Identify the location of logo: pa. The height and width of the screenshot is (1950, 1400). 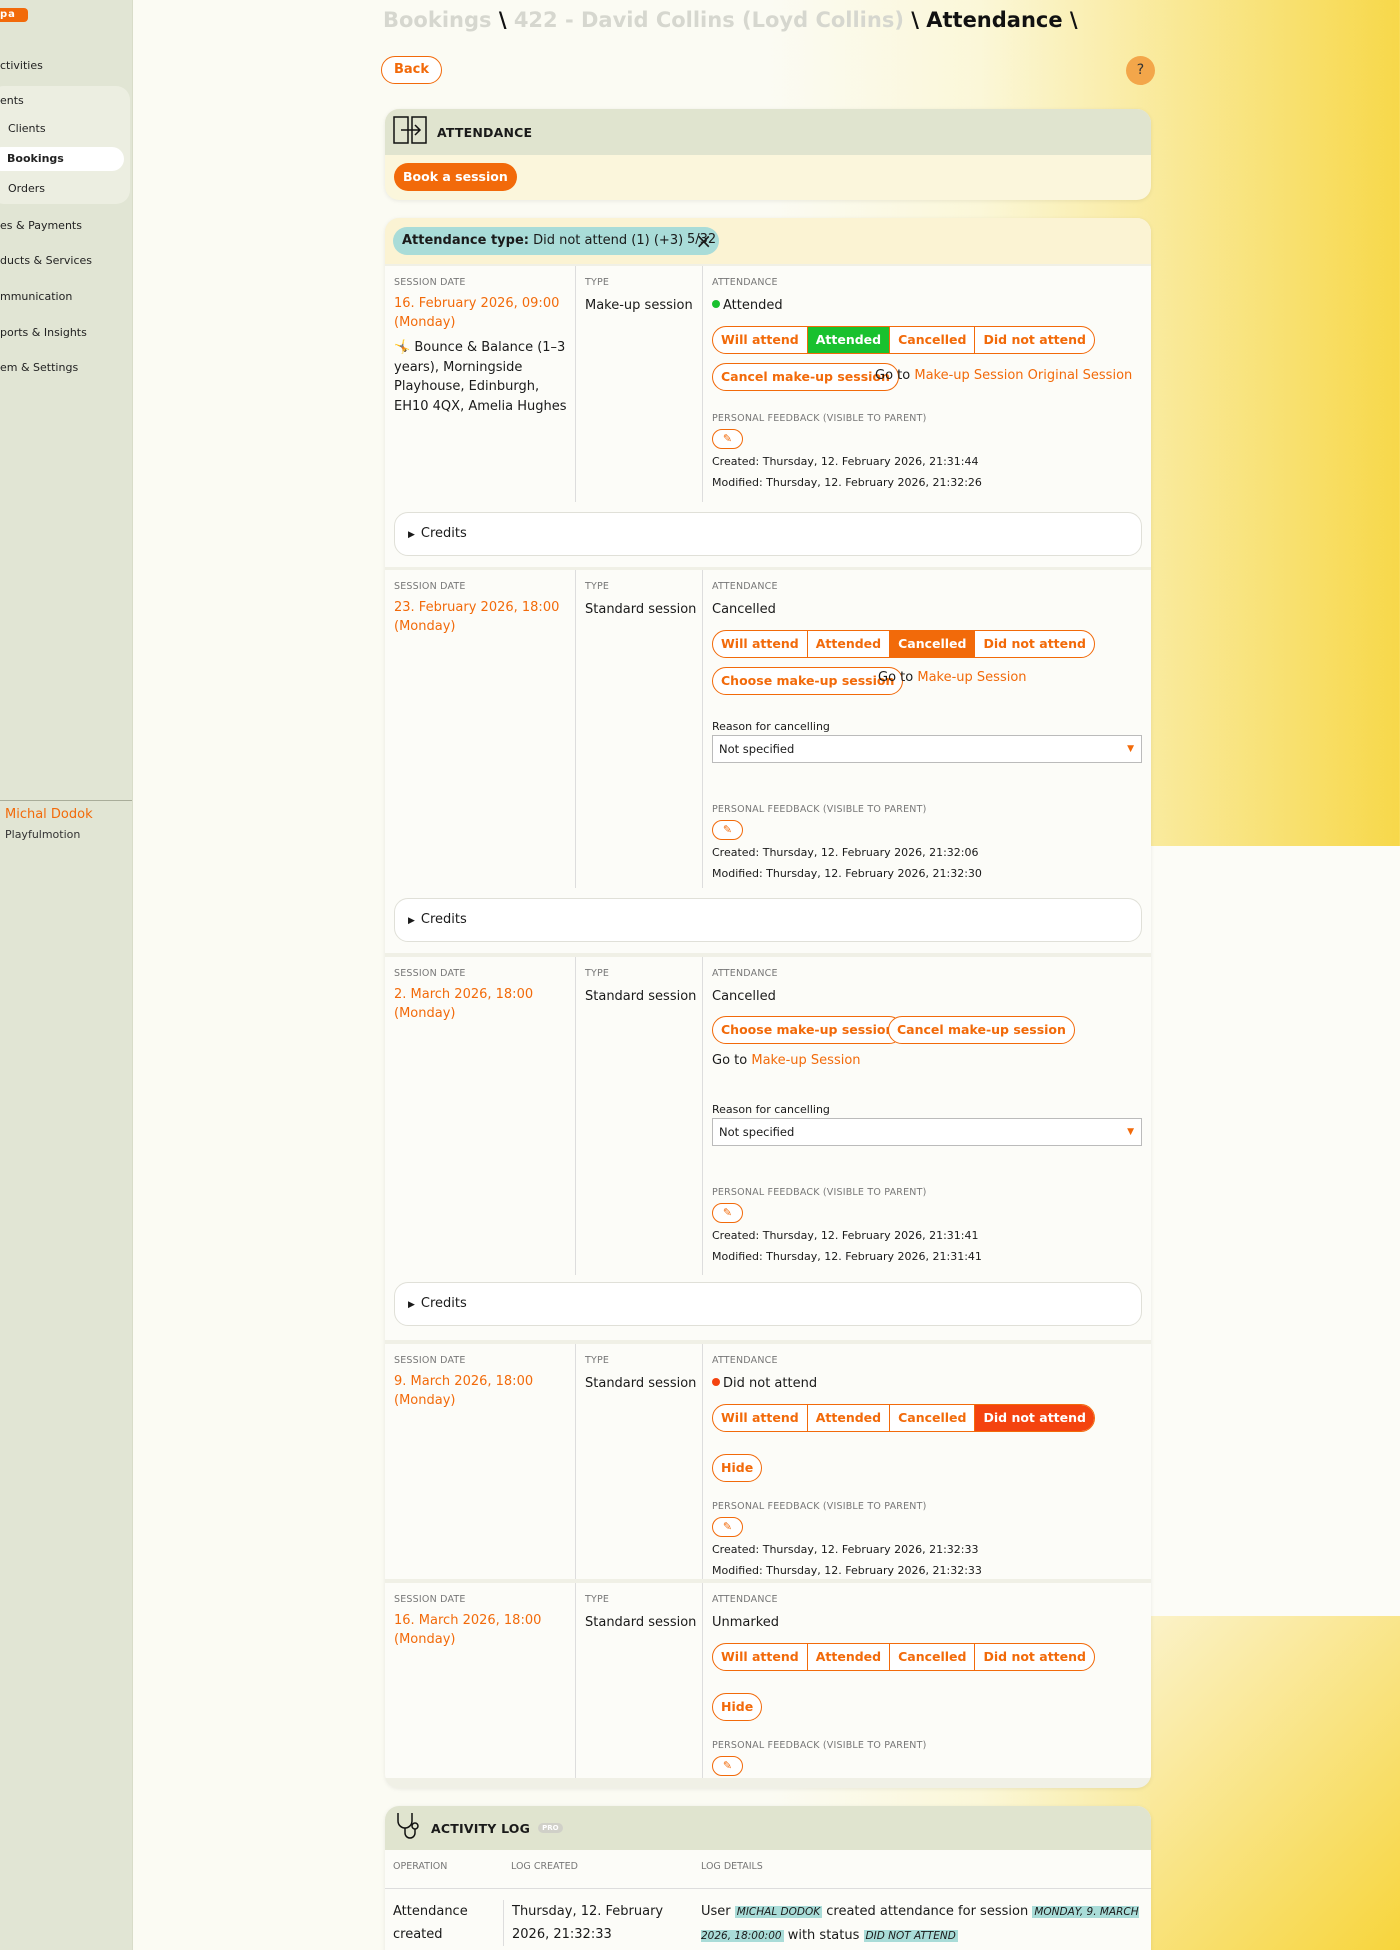
(14, 15).